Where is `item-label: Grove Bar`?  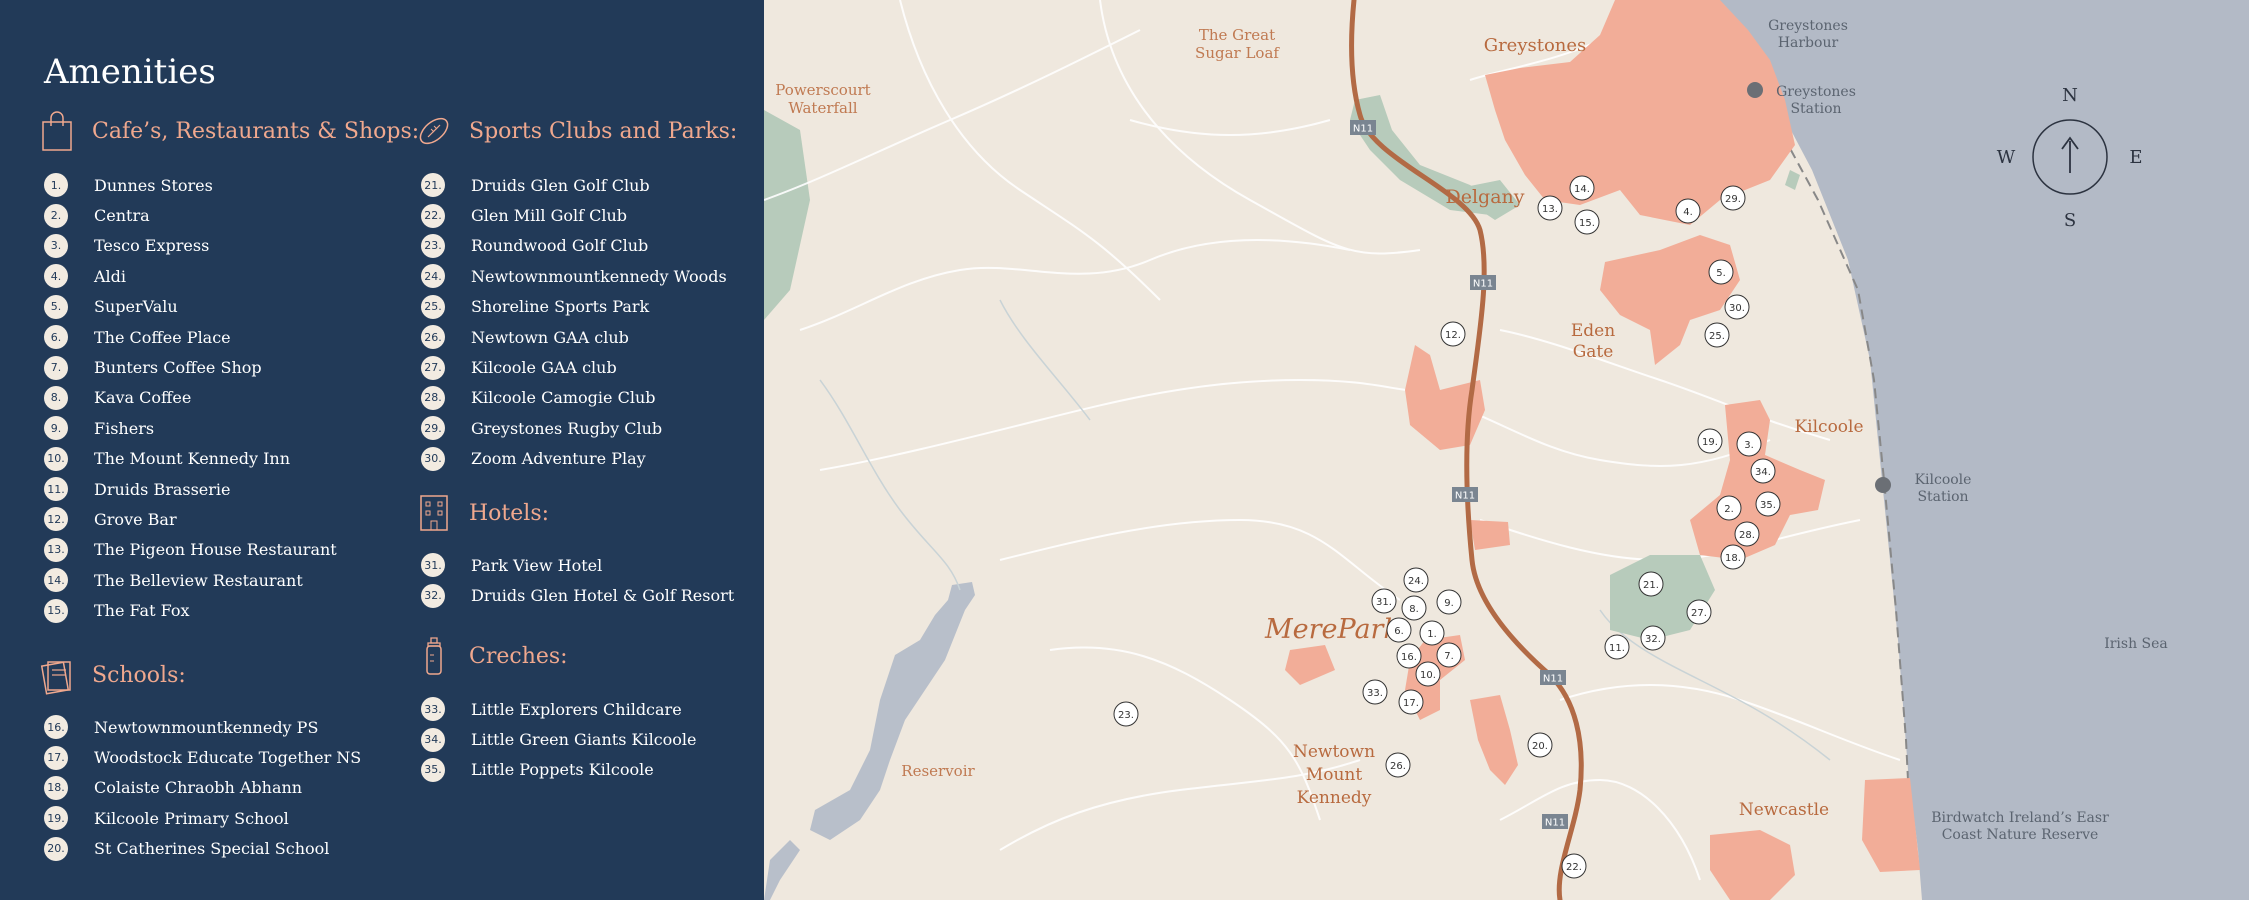 item-label: Grove Bar is located at coordinates (135, 519).